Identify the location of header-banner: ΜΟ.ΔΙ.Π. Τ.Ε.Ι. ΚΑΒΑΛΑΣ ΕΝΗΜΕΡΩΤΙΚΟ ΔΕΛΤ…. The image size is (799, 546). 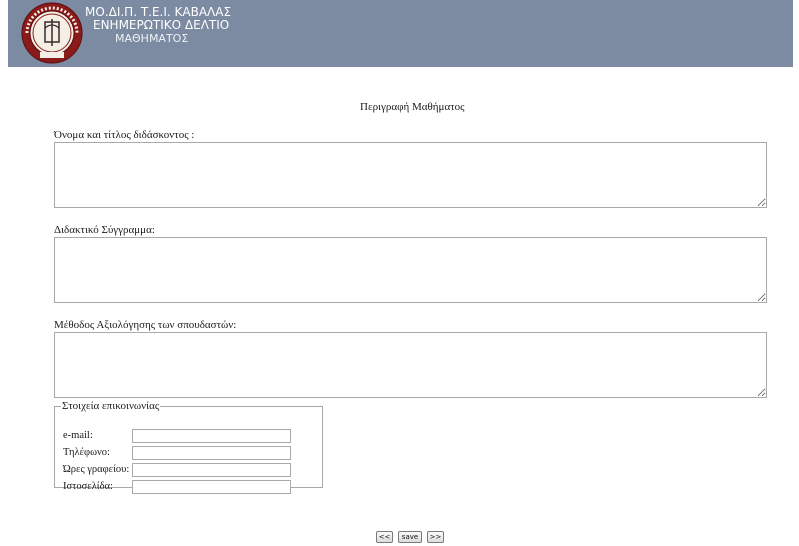
(400, 33).